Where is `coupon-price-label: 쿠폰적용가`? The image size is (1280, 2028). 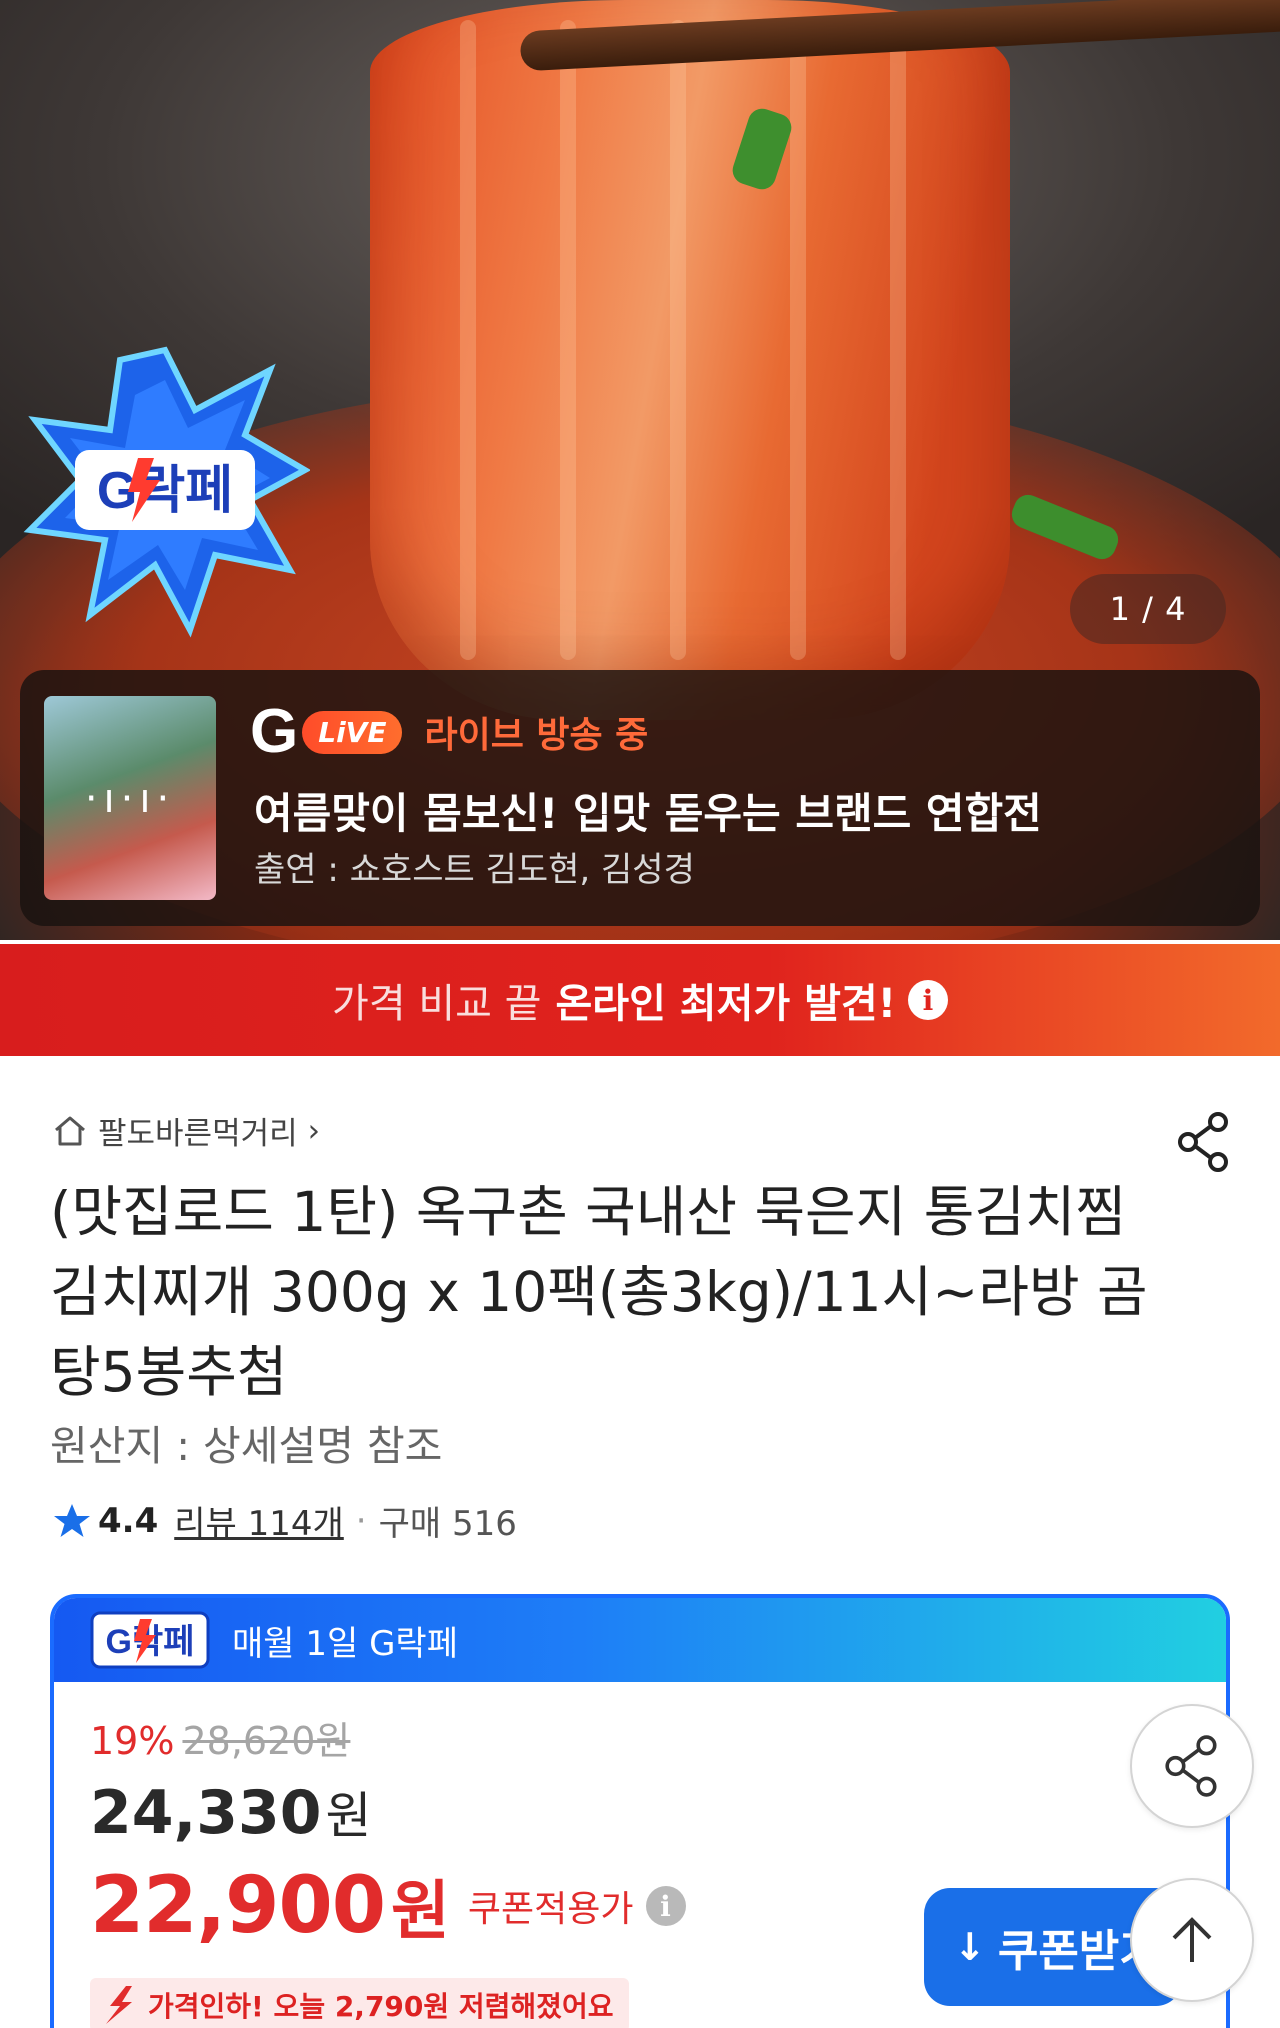 coupon-price-label: 쿠폰적용가 is located at coordinates (550, 1909).